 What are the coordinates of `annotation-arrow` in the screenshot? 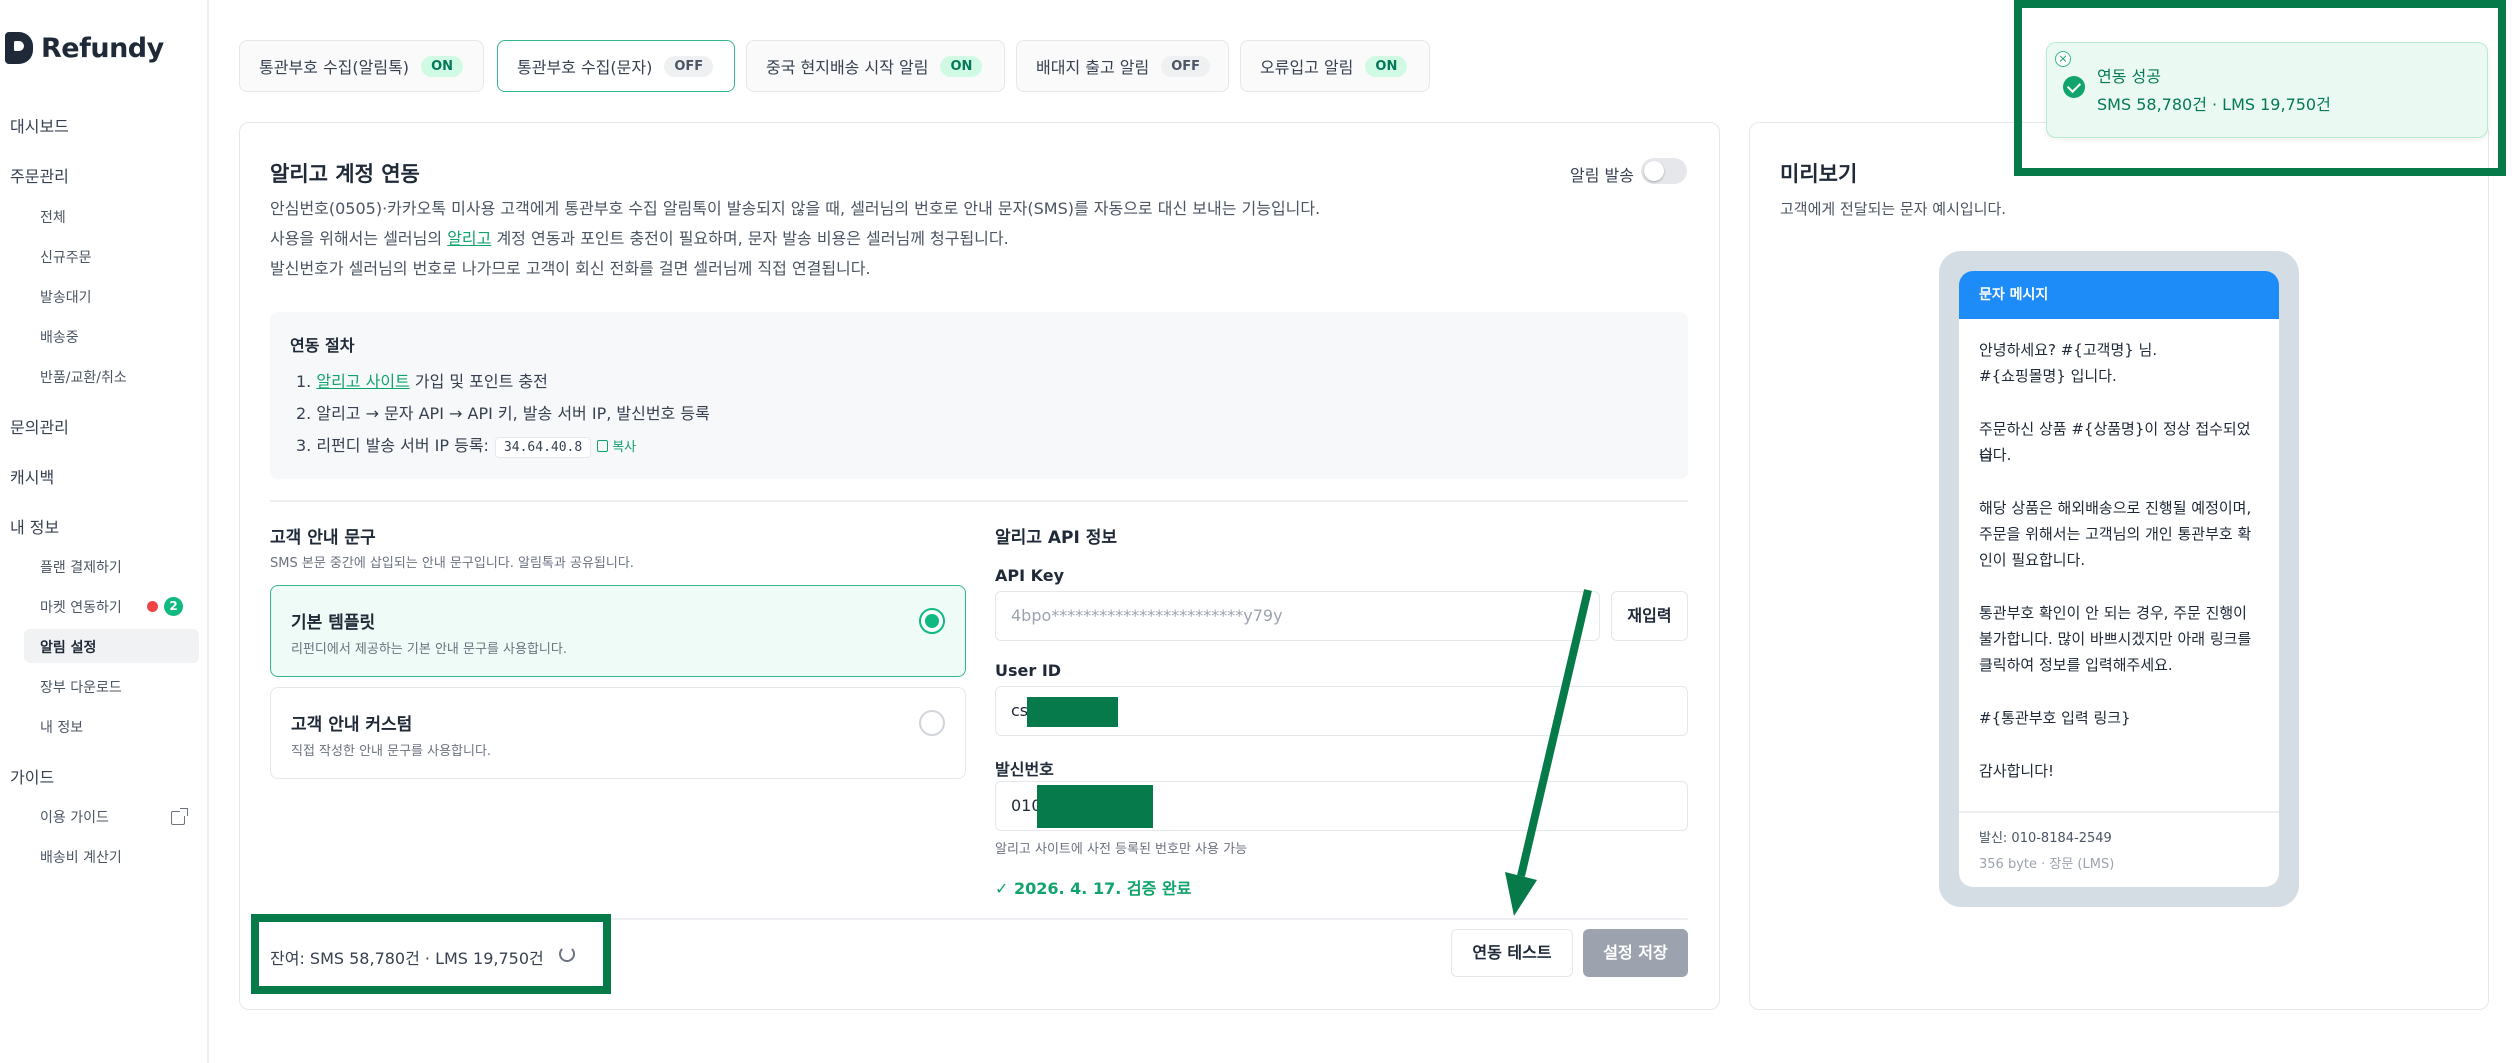 It's located at (1548, 752).